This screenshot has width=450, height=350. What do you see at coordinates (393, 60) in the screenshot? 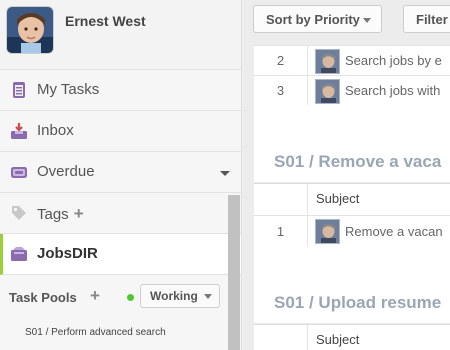
I see `row-subject: Search jobs by e` at bounding box center [393, 60].